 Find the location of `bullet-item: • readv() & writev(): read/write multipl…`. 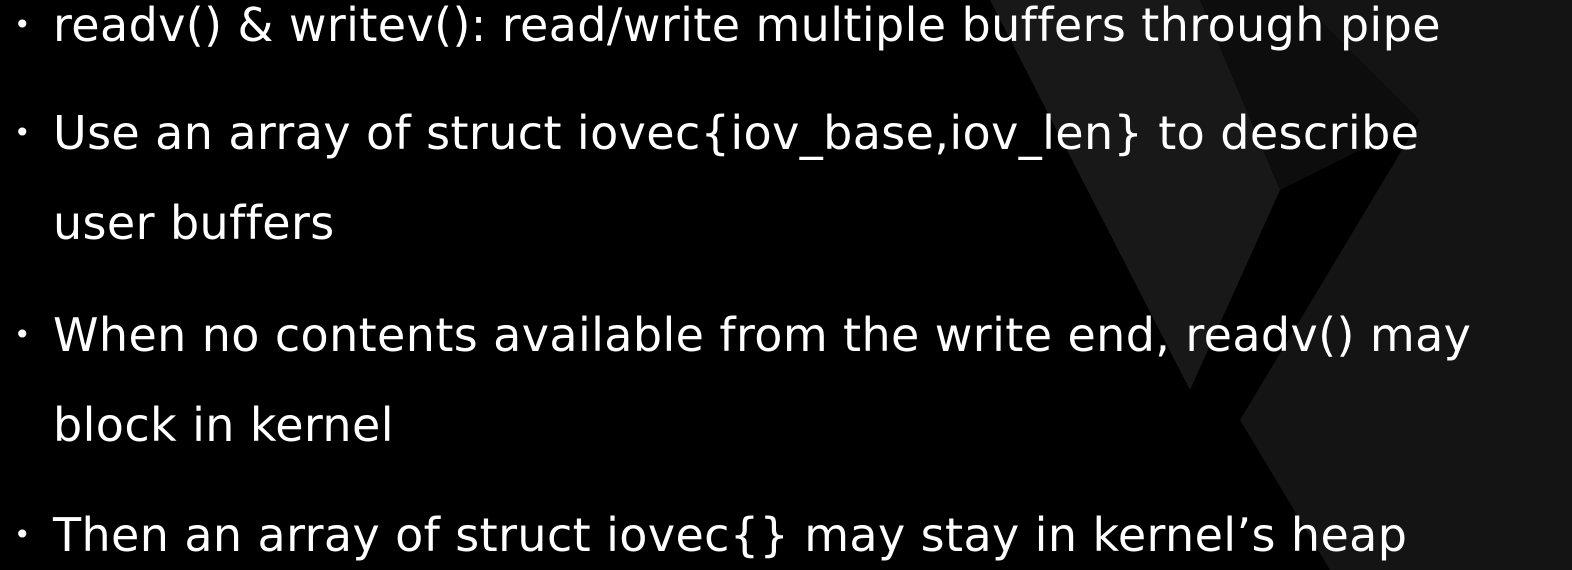

bullet-item: • readv() & writev(): read/write multipl… is located at coordinates (786, 35).